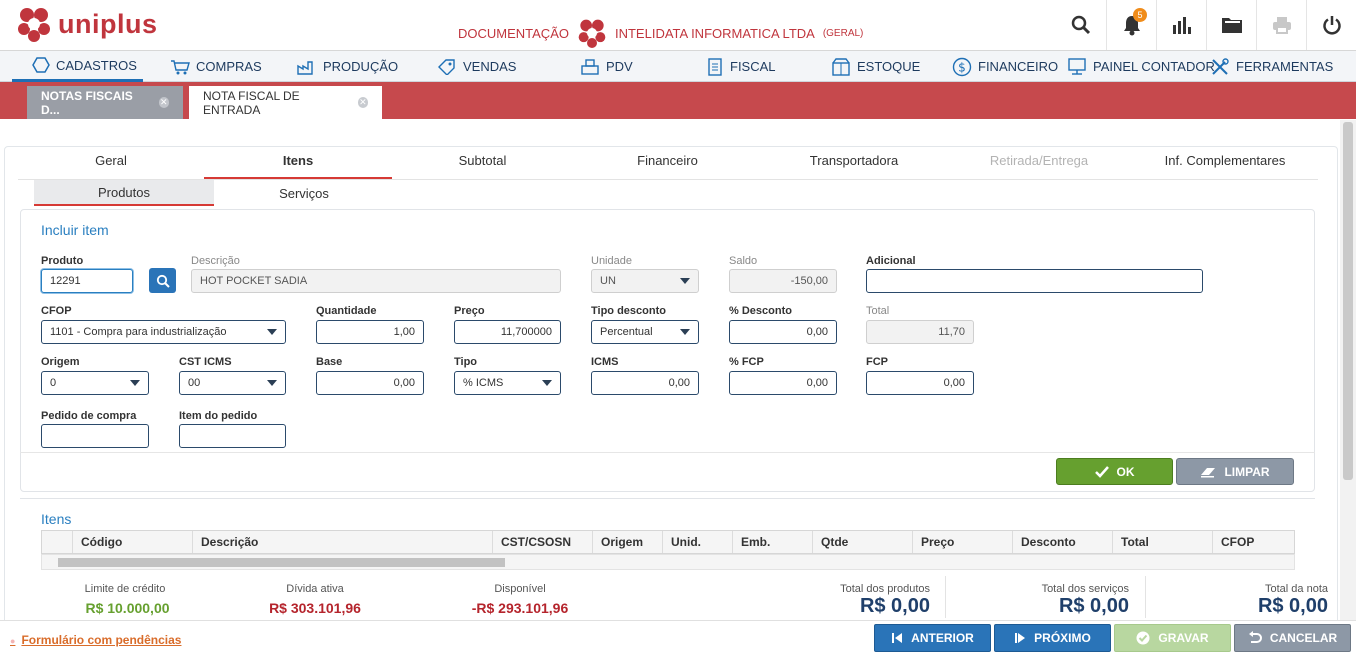  Describe the element at coordinates (862, 542) in the screenshot. I see `col-qtde: Qtde` at that location.